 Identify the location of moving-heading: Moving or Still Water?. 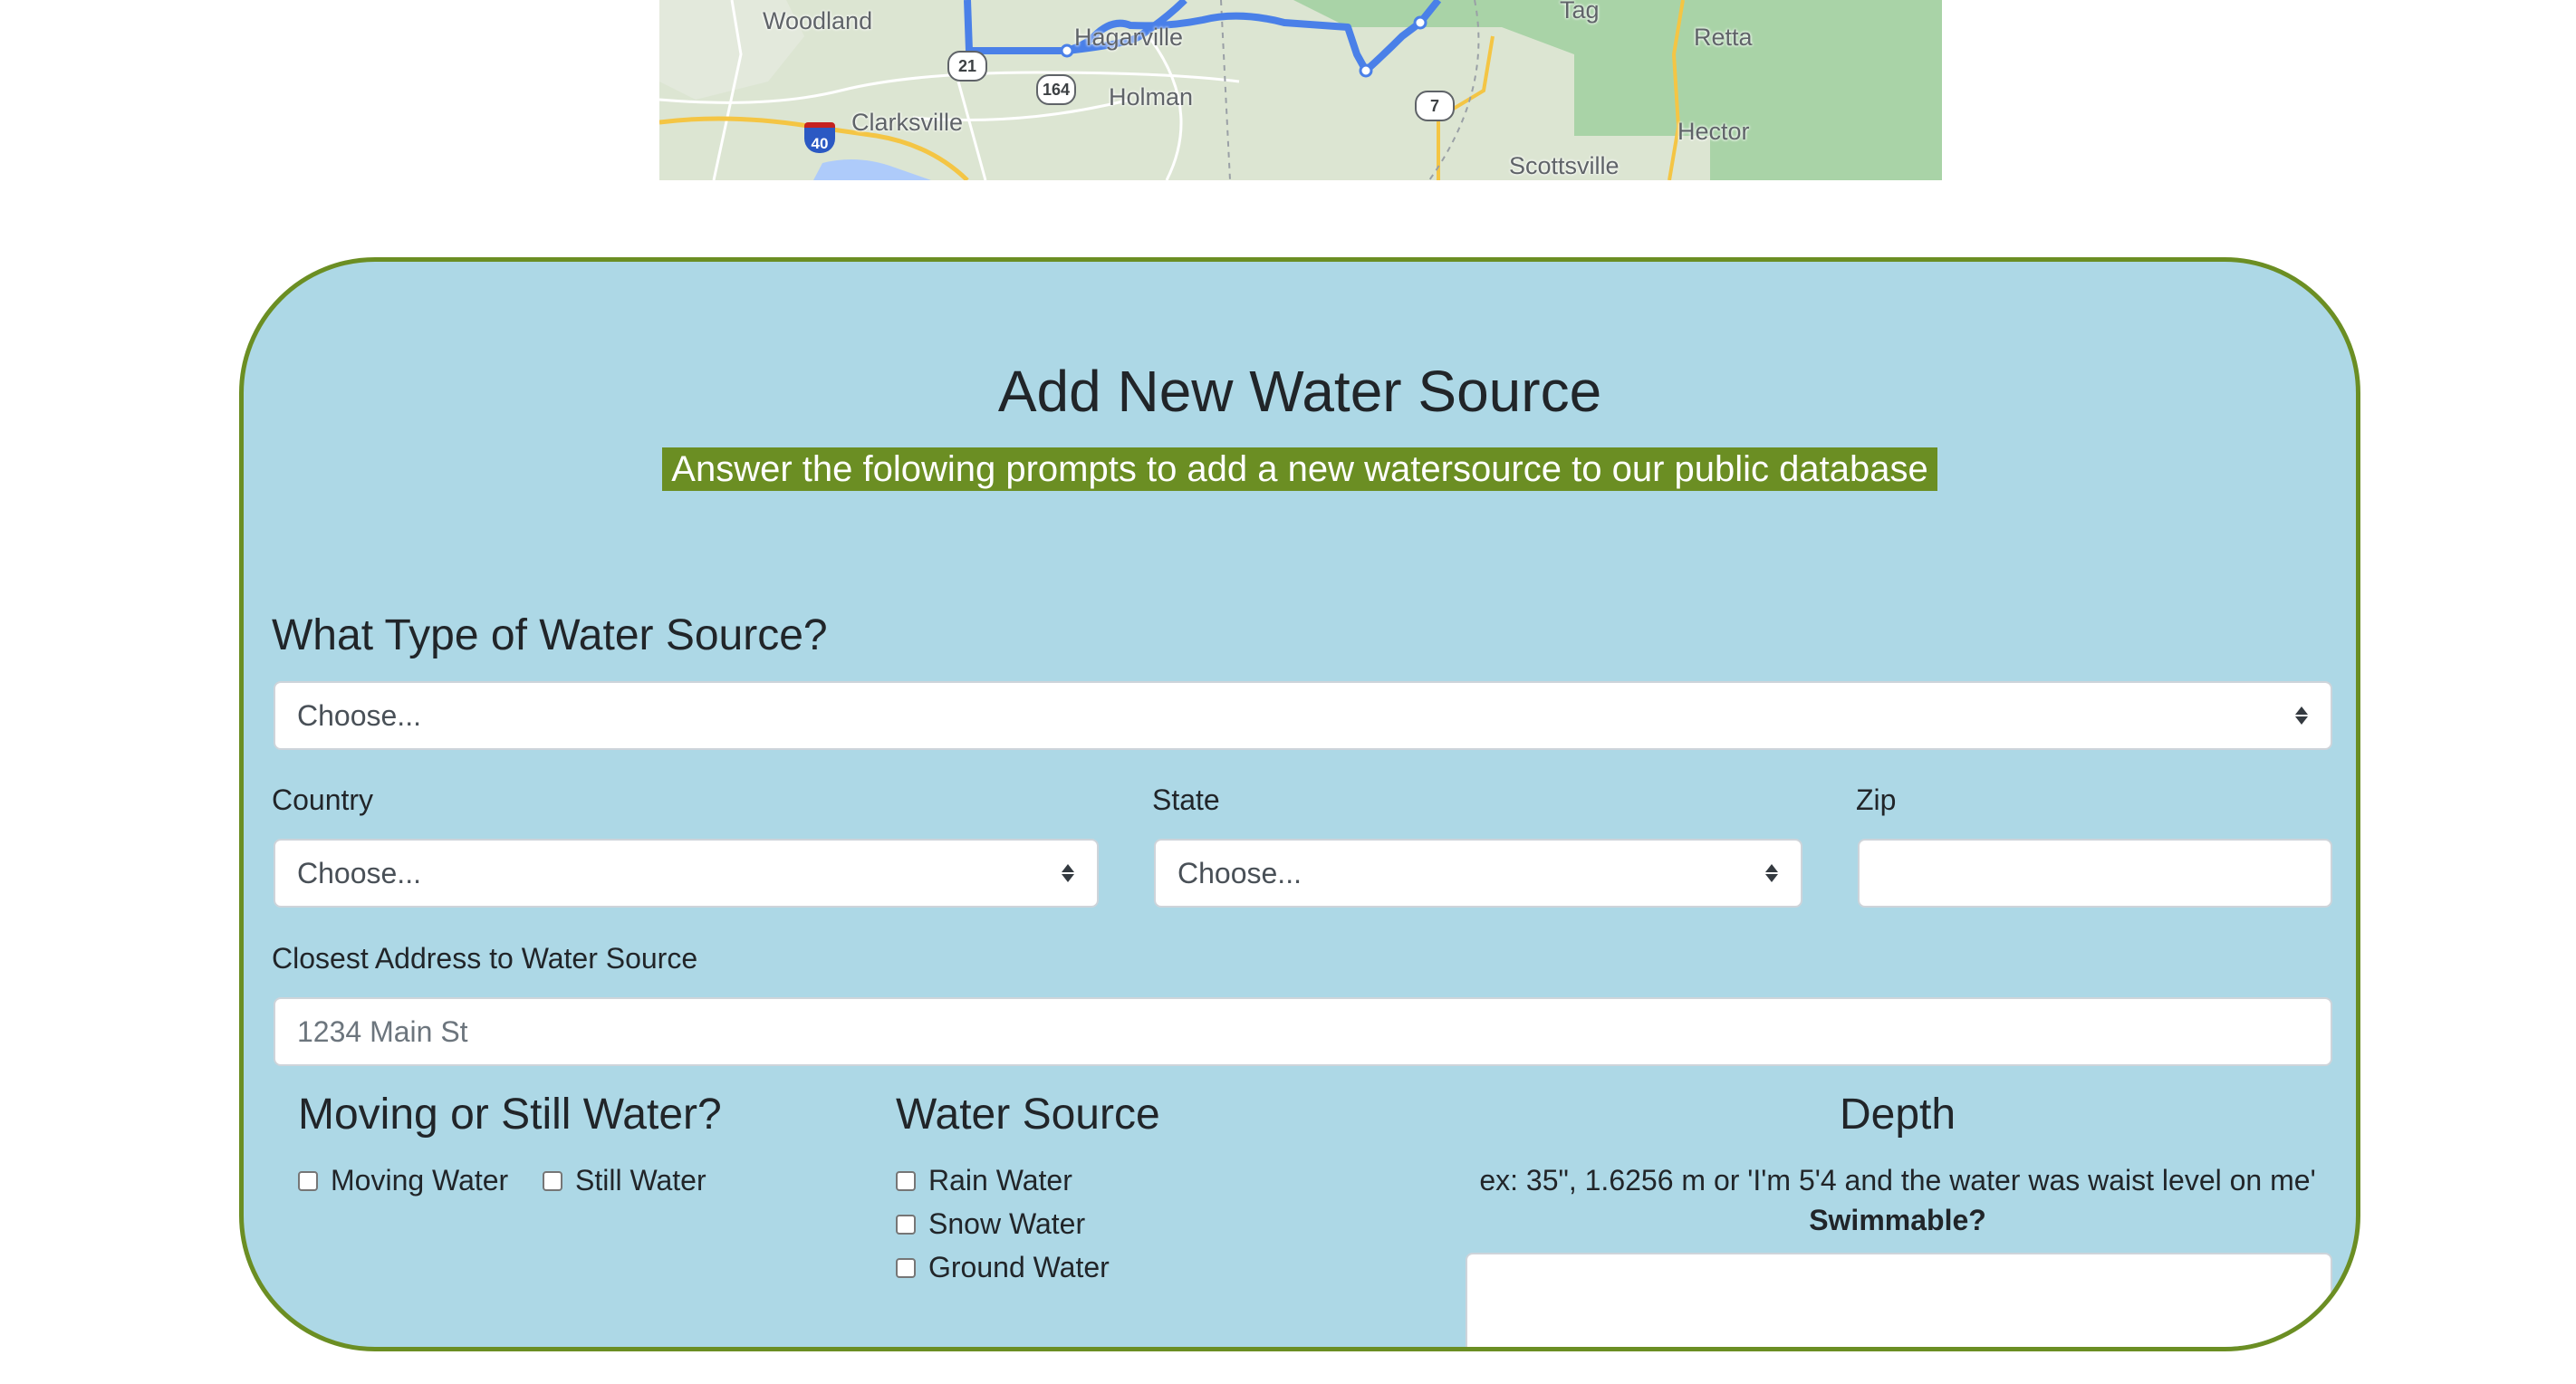
(510, 1115).